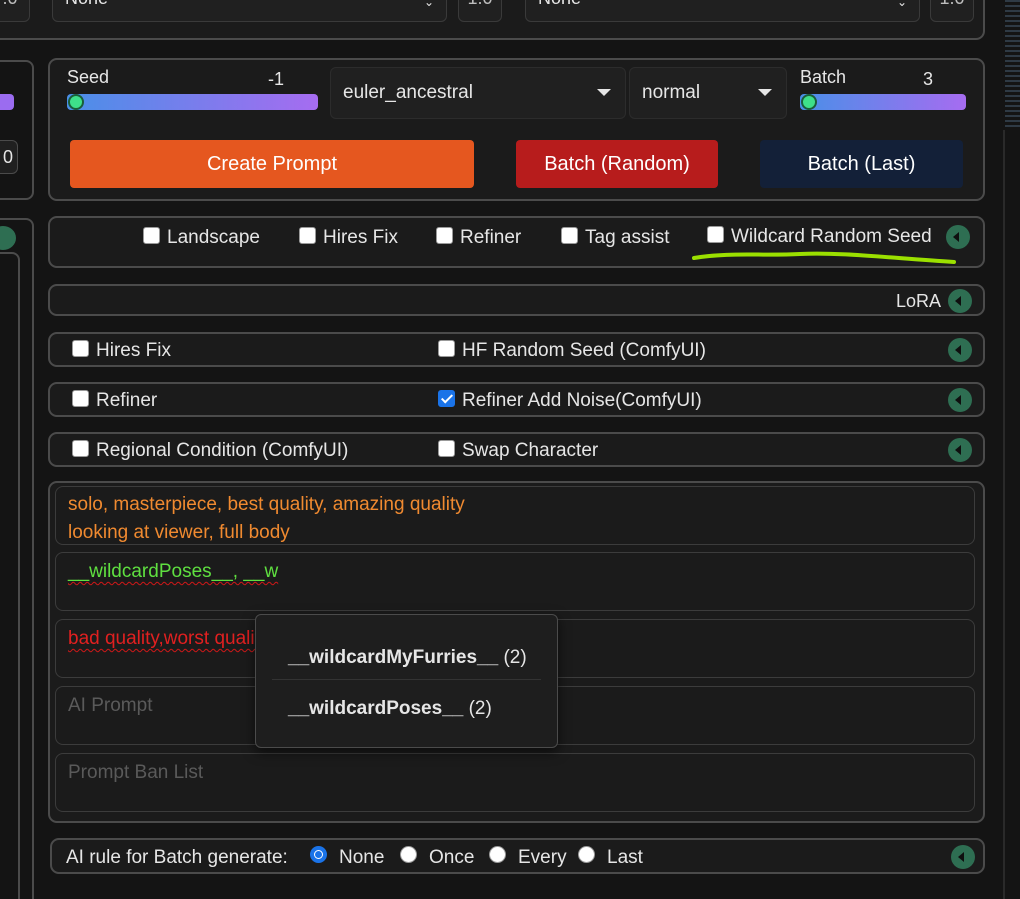 The width and height of the screenshot is (1020, 899). What do you see at coordinates (480, 11) in the screenshot?
I see `weight-field-1: 1.0` at bounding box center [480, 11].